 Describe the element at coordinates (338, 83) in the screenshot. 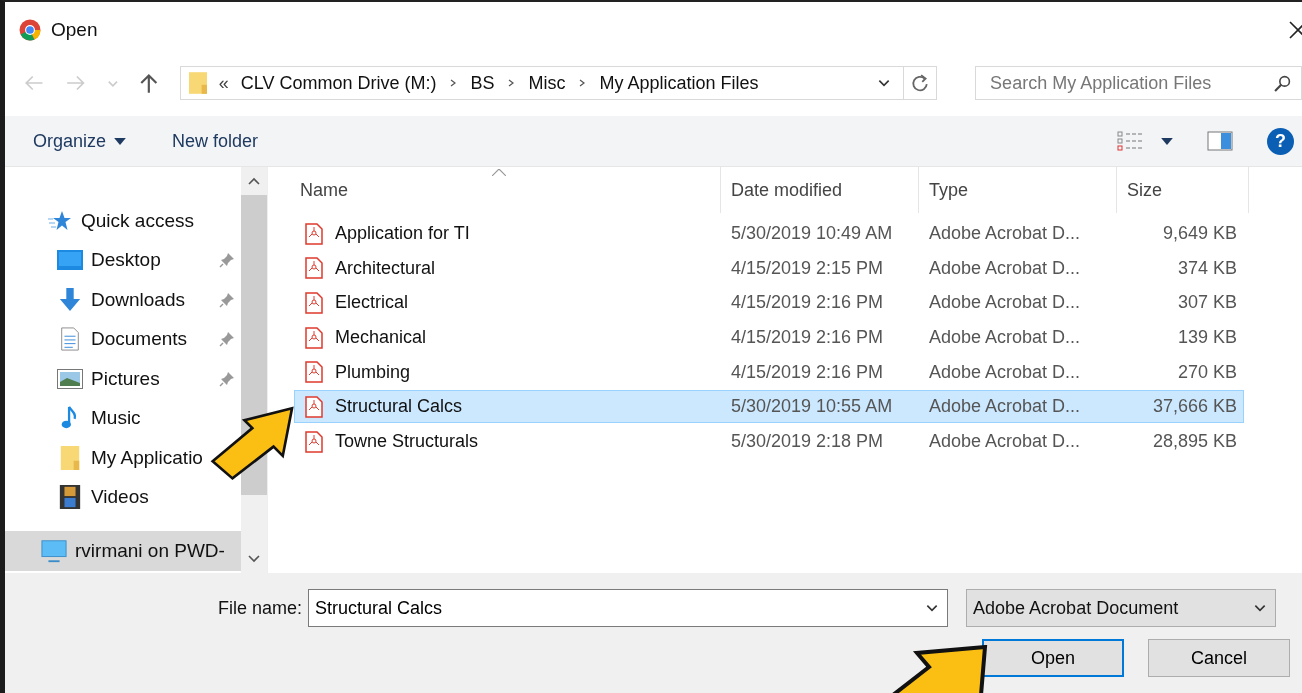

I see `breadcrumb-item: CLV Common Drive (M:)` at that location.